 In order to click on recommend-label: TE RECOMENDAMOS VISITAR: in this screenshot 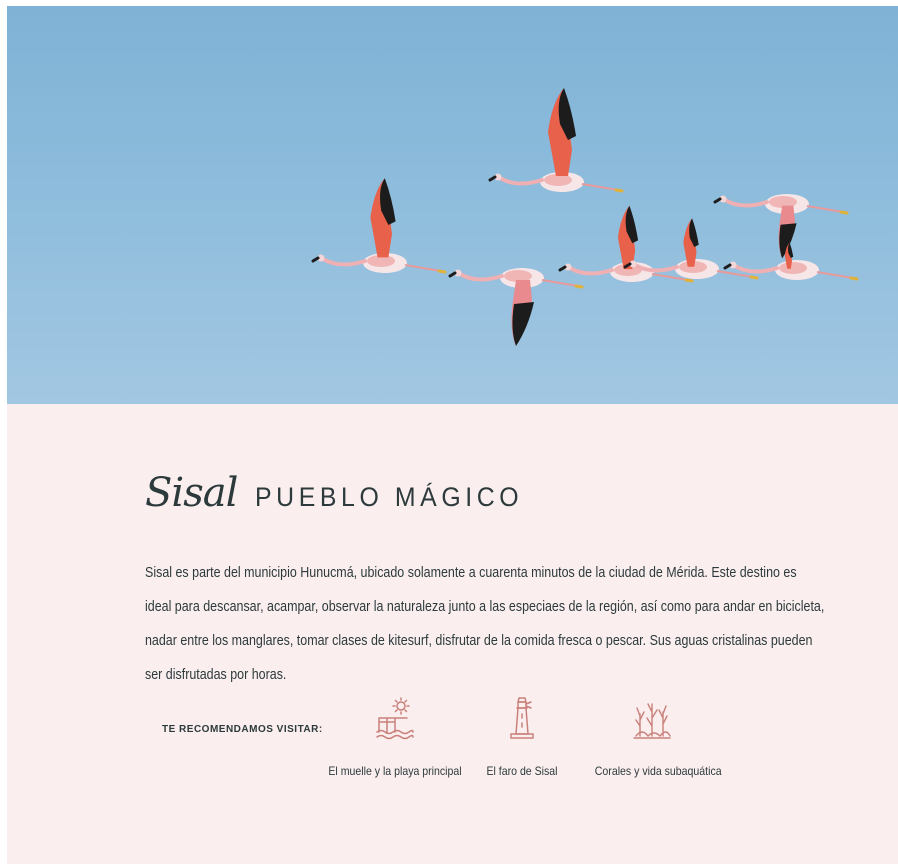, I will do `click(242, 729)`.